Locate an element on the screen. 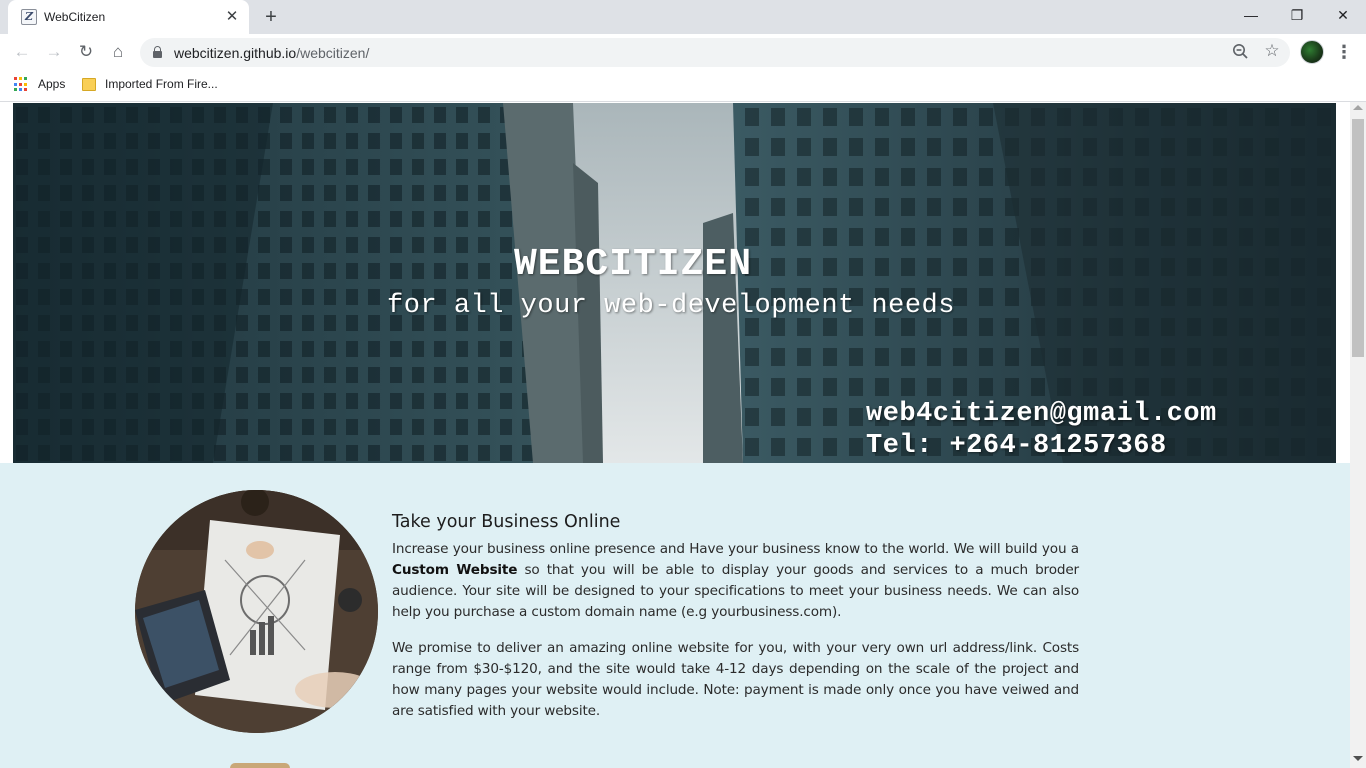 This screenshot has width=1366, height=768. lock-icon is located at coordinates (157, 52).